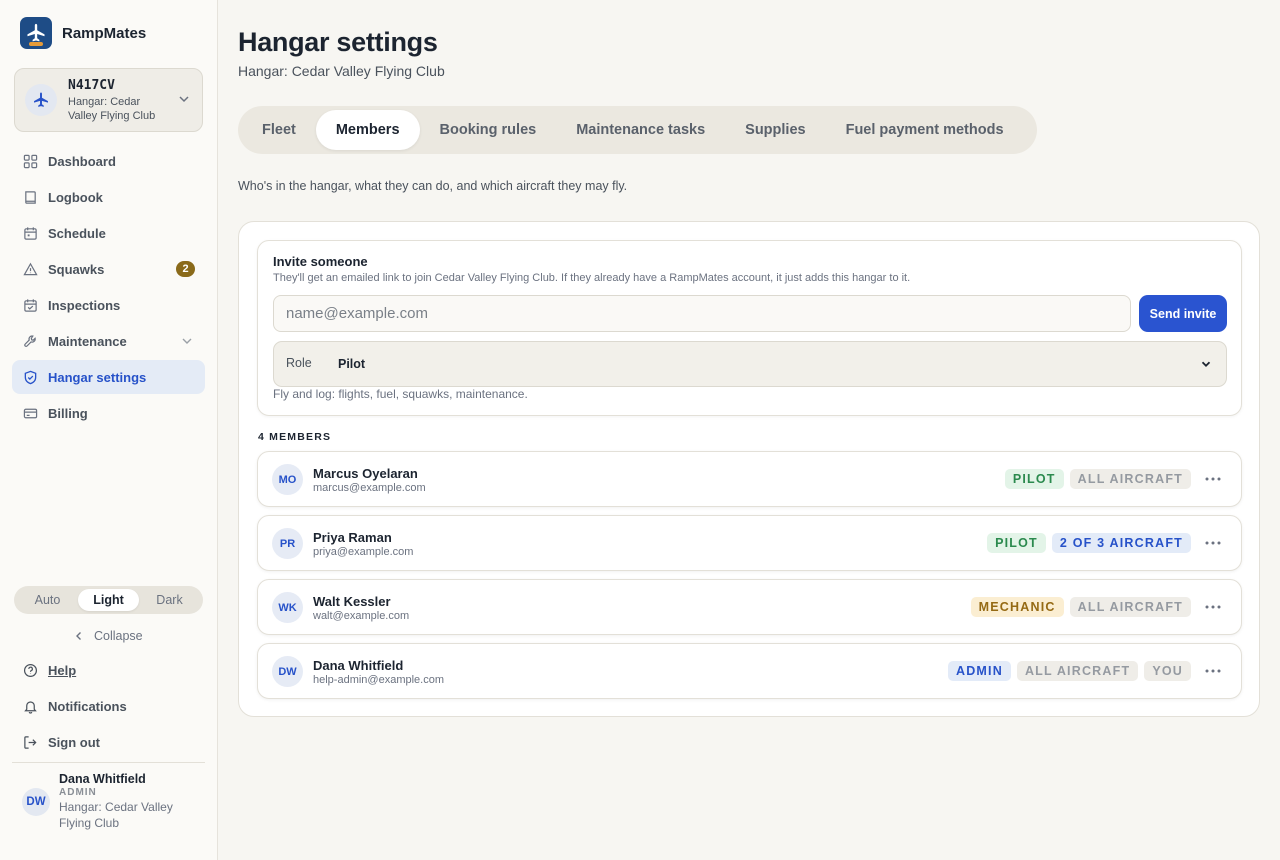 The image size is (1280, 860). What do you see at coordinates (341, 71) in the screenshot?
I see `page-subtitle: Hangar: Cedar Valley Flying Club` at bounding box center [341, 71].